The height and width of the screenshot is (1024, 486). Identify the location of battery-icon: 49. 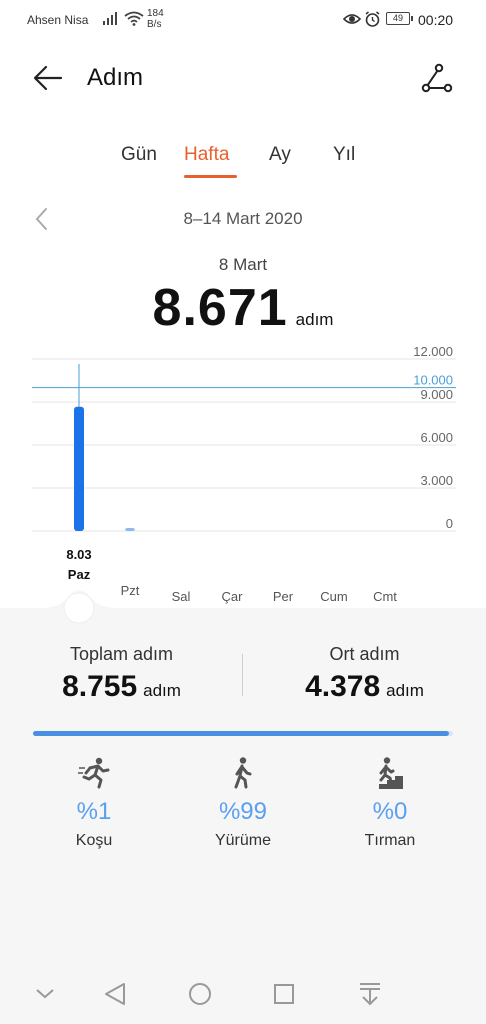
(399, 18).